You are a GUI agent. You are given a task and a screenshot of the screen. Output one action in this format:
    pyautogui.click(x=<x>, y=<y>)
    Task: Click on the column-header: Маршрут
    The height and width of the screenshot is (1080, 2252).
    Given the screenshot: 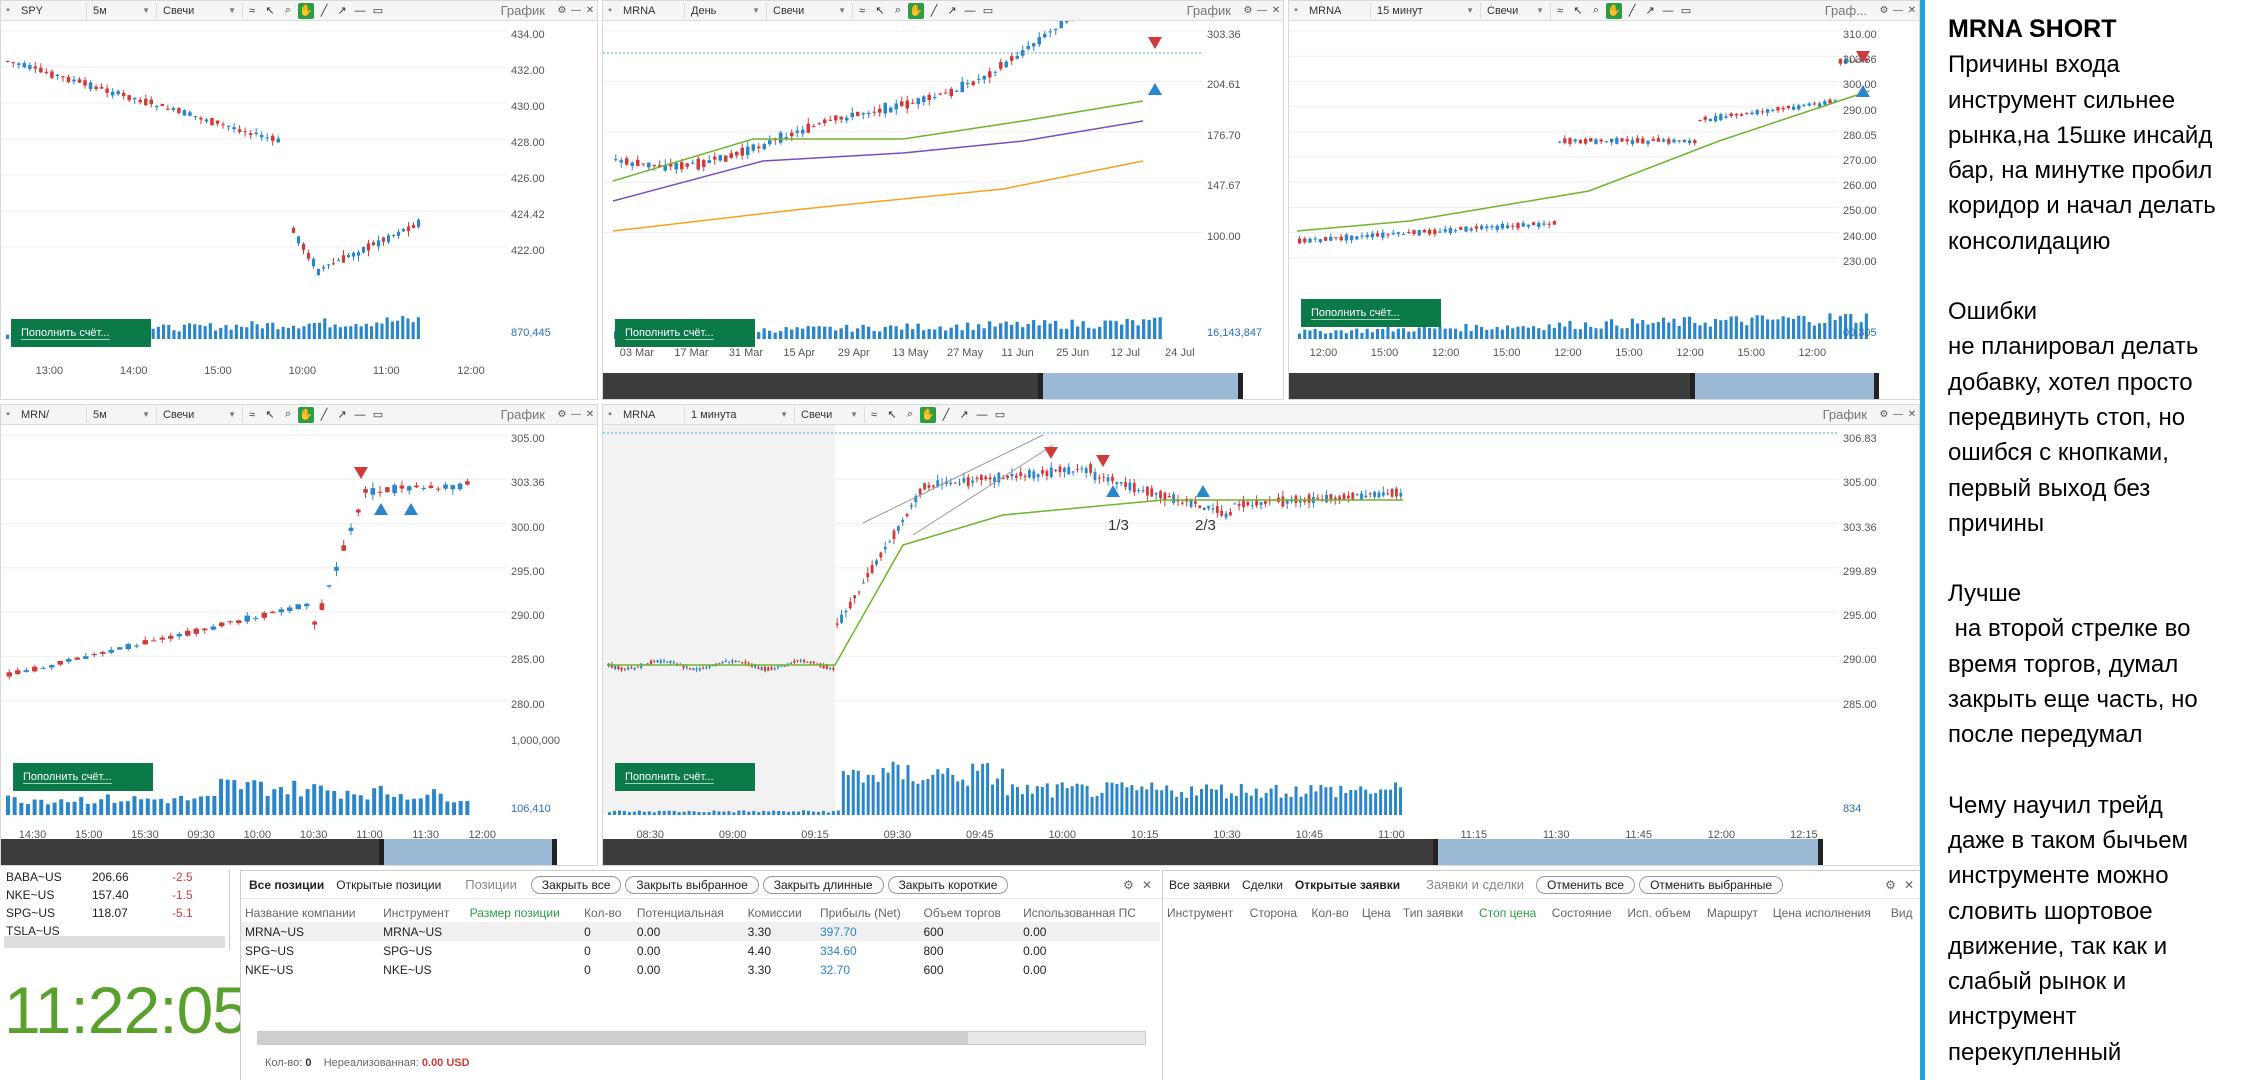 What is the action you would take?
    pyautogui.click(x=1736, y=912)
    